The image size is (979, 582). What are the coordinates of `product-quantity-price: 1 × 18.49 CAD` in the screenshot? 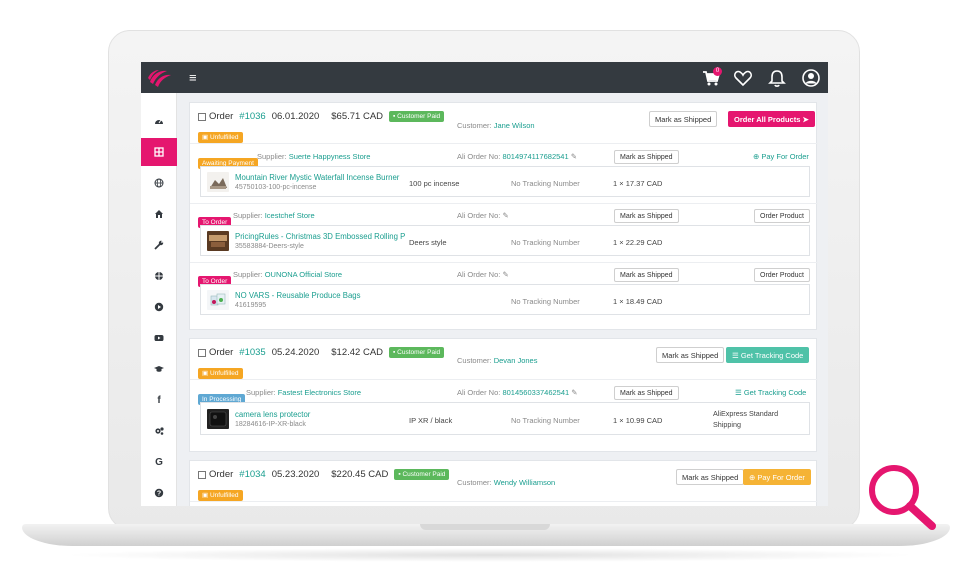 It's located at (638, 301).